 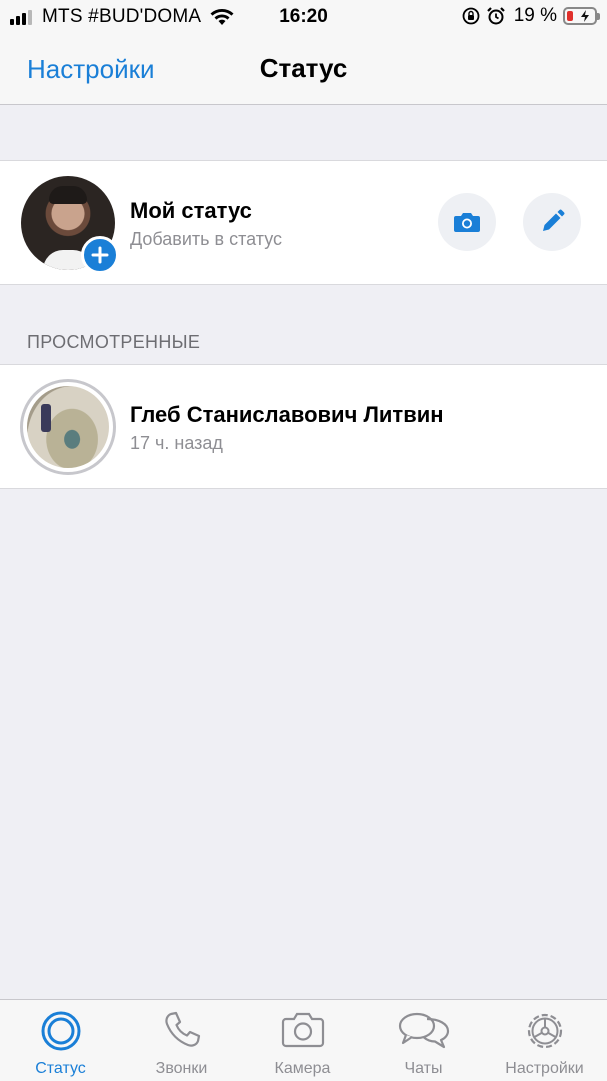 What do you see at coordinates (100, 255) in the screenshot?
I see `add-status-plus-icon` at bounding box center [100, 255].